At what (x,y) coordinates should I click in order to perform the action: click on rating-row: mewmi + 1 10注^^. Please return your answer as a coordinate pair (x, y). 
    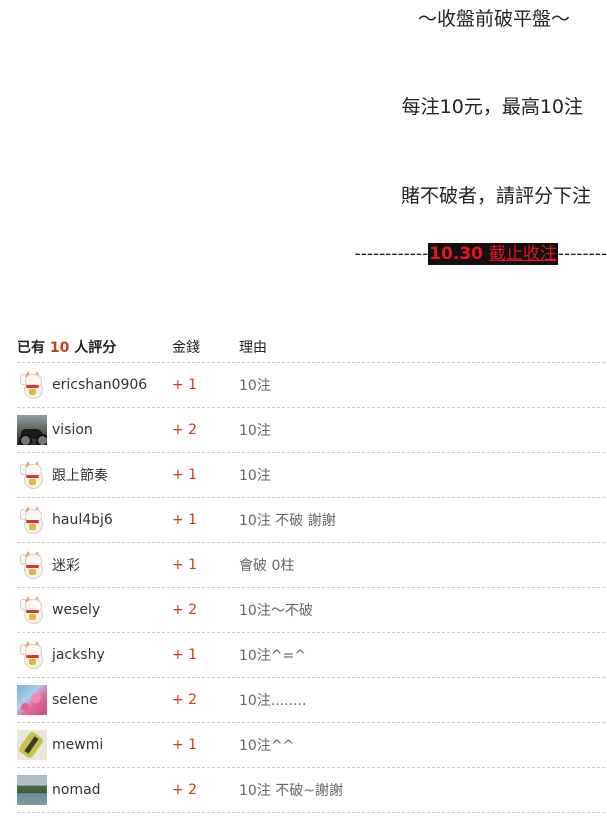
    Looking at the image, I should click on (311, 745).